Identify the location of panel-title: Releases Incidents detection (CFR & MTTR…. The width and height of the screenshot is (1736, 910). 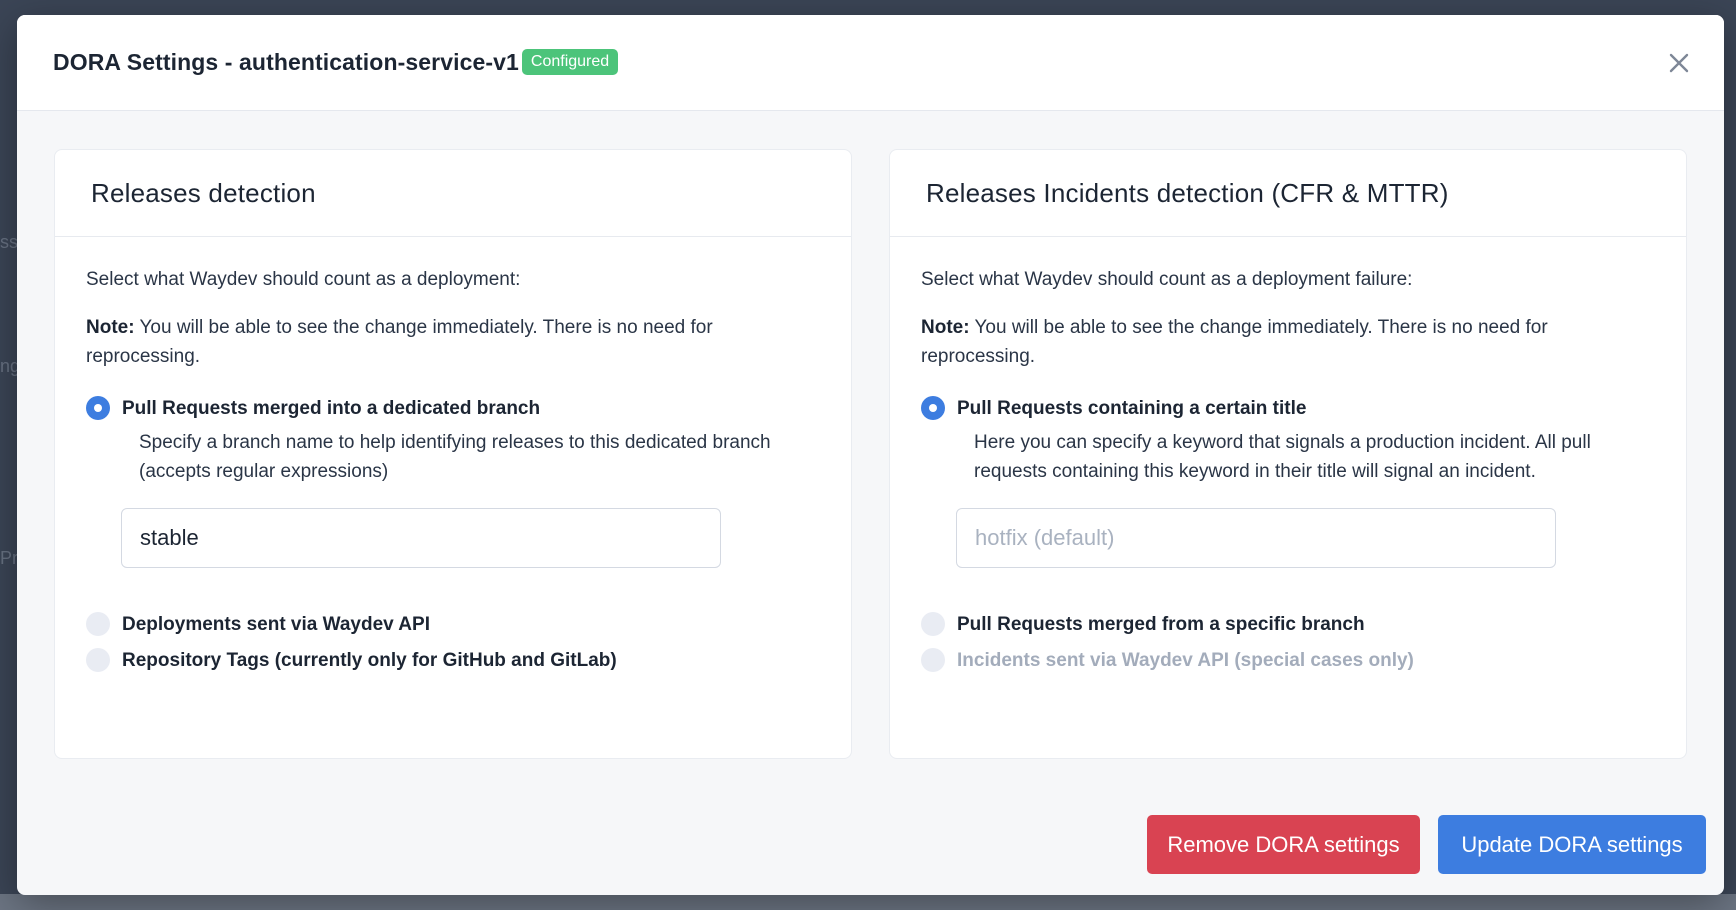
(1187, 192).